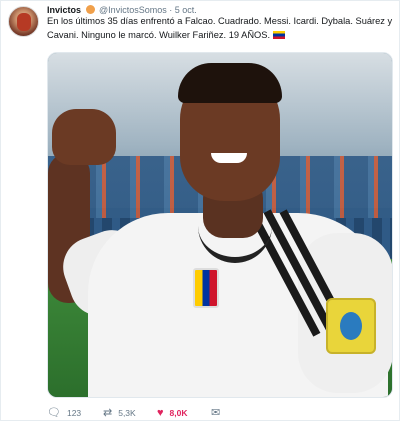 The width and height of the screenshot is (400, 421). What do you see at coordinates (74, 413) in the screenshot?
I see `reply-count: 123` at bounding box center [74, 413].